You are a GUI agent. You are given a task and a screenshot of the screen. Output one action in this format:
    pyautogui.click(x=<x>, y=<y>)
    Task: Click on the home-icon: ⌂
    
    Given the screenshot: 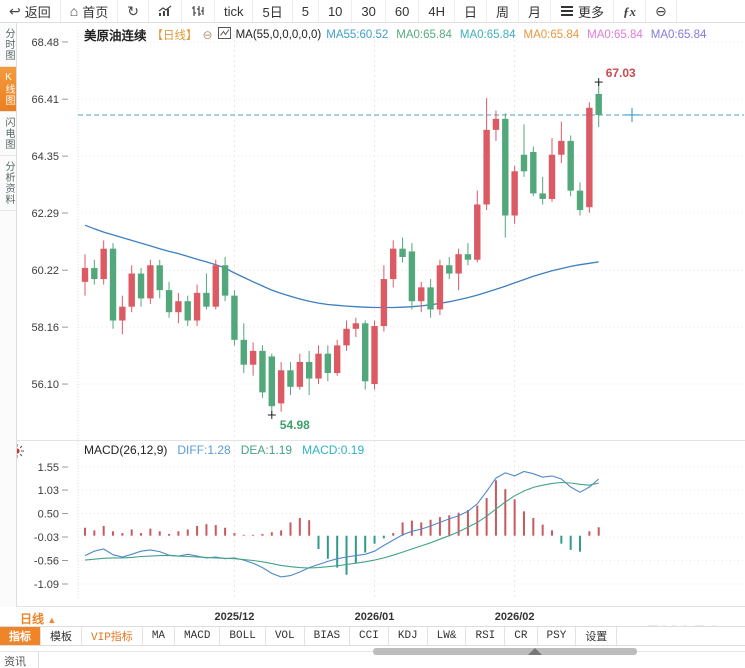 What is the action you would take?
    pyautogui.click(x=74, y=11)
    